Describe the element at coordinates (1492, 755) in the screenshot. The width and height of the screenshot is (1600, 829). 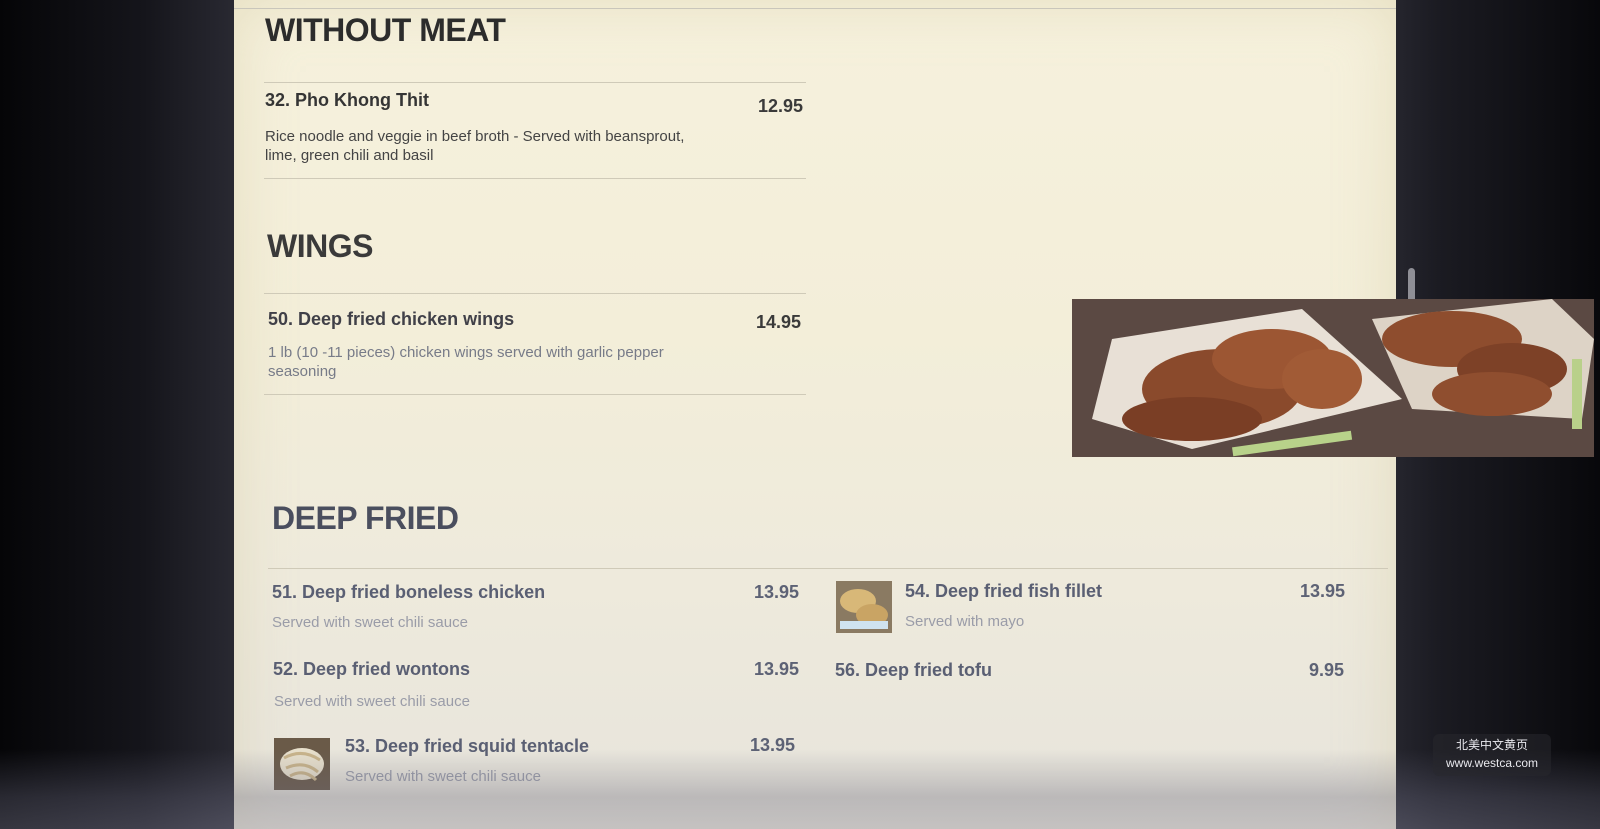
I see `watermark: 北美中文黄页 www.westca.com` at that location.